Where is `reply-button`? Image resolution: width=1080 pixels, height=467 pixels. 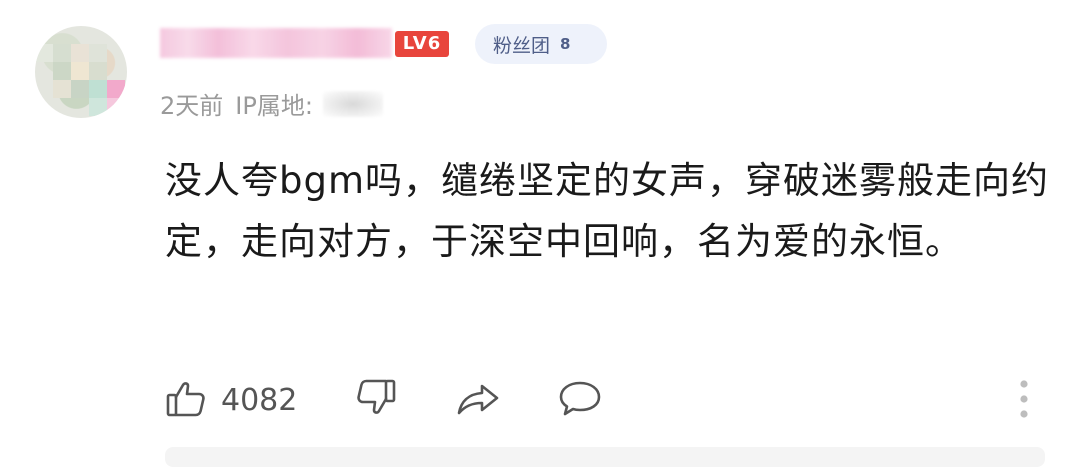
reply-button is located at coordinates (580, 400).